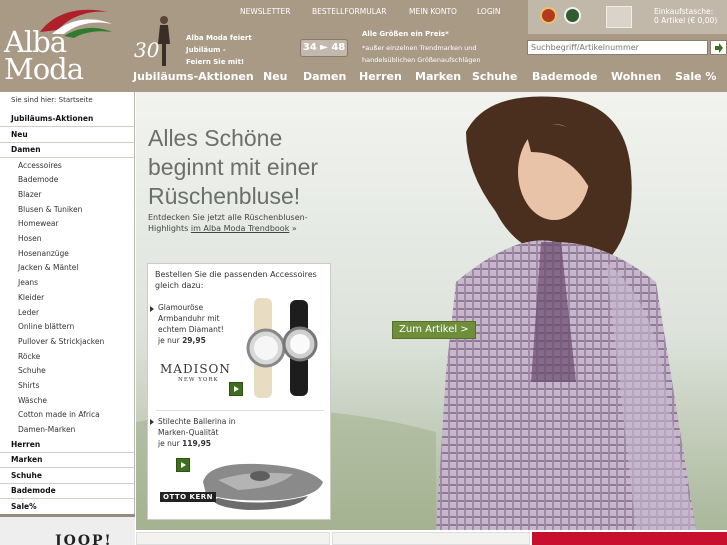  I want to click on sidebar-item-blusen-tuniken: Blusen & Tuniken, so click(67, 209).